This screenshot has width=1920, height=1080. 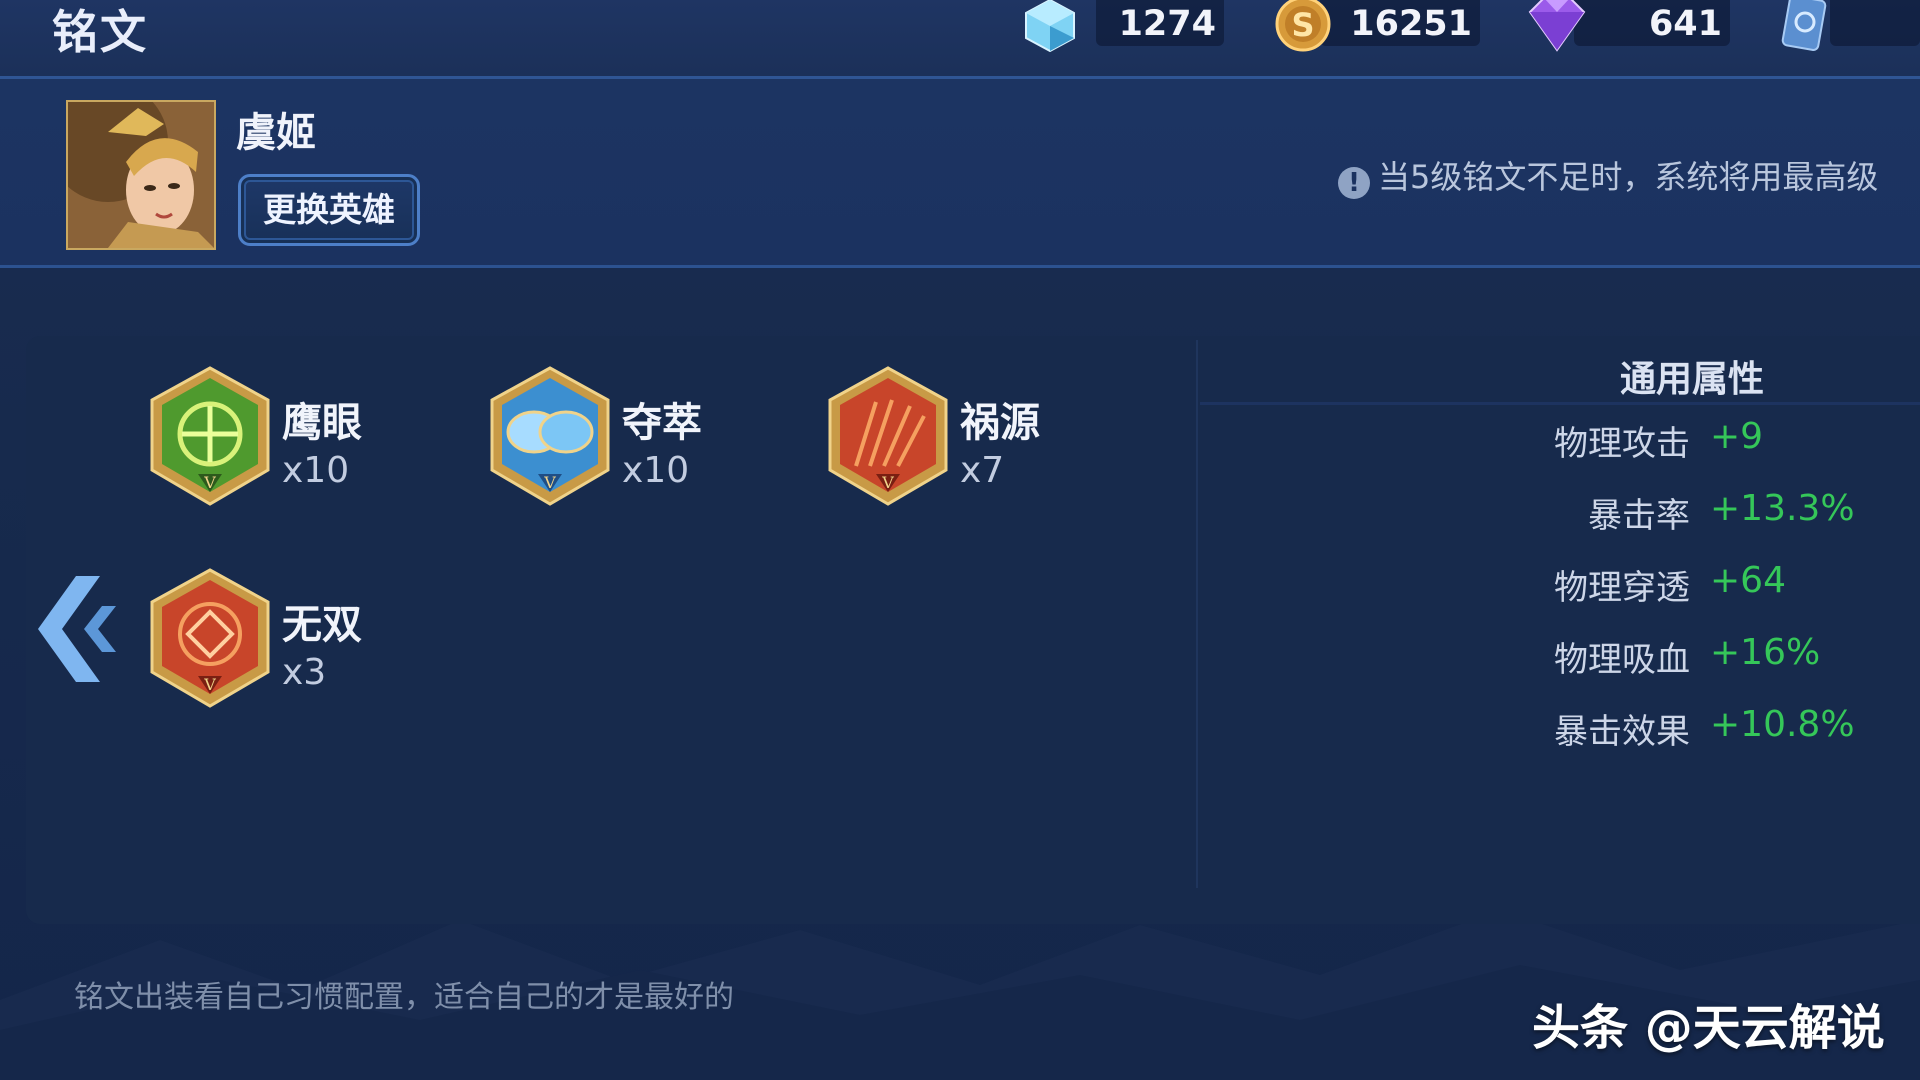 I want to click on attribute-row: 物理吸血 +16%, so click(x=1680, y=657).